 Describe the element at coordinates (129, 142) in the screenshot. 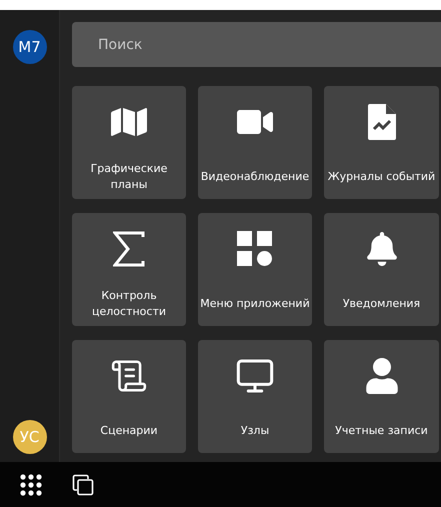

I see `app-tile: Графические планы` at that location.